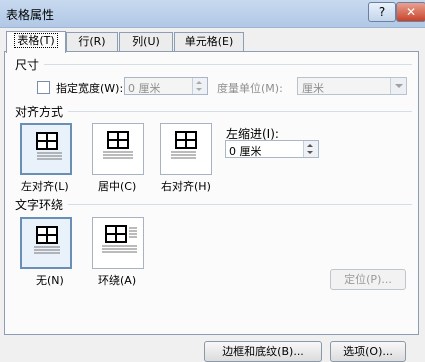  What do you see at coordinates (146, 41) in the screenshot?
I see `tab-column: 列(U)` at bounding box center [146, 41].